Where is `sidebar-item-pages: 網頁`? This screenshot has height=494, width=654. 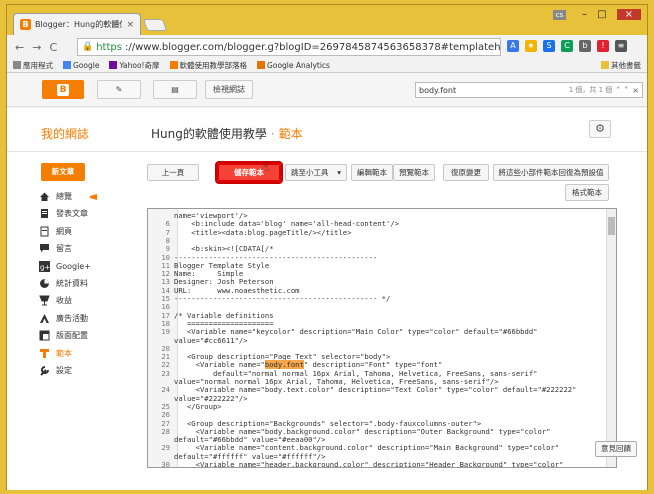 sidebar-item-pages: 網頁 is located at coordinates (89, 231).